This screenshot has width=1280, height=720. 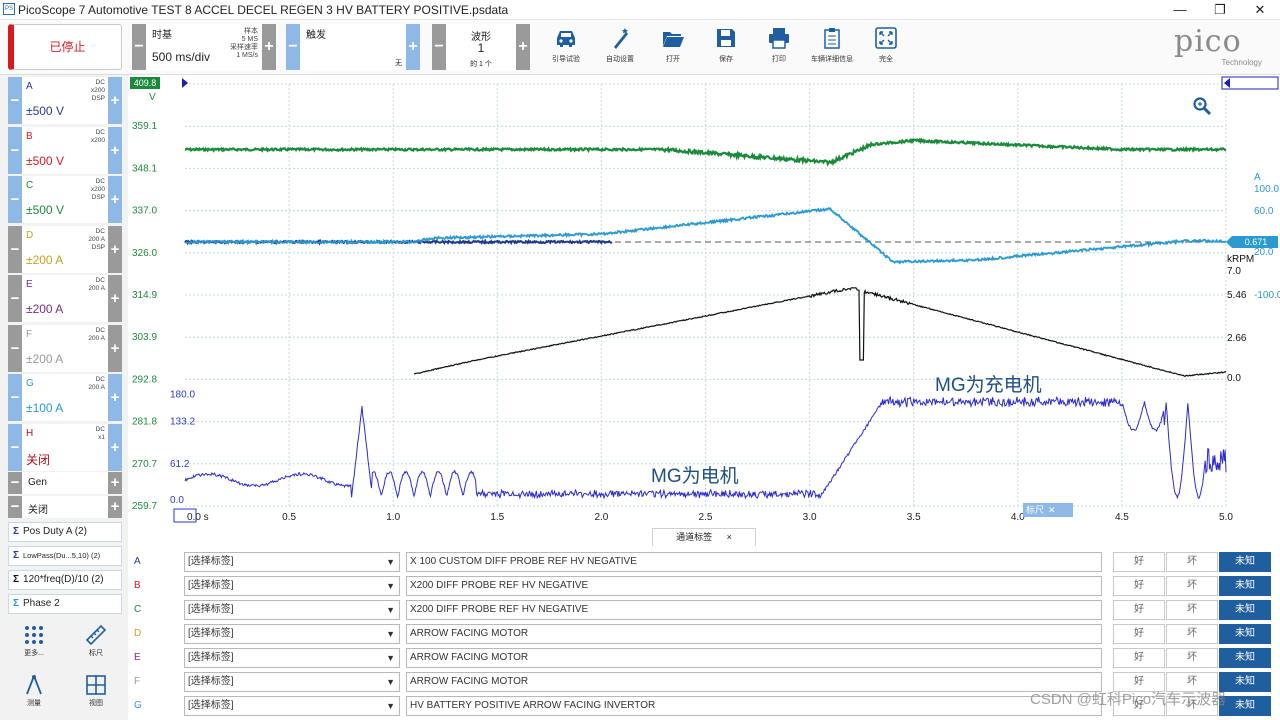 I want to click on view-button: 视图, so click(x=96, y=691).